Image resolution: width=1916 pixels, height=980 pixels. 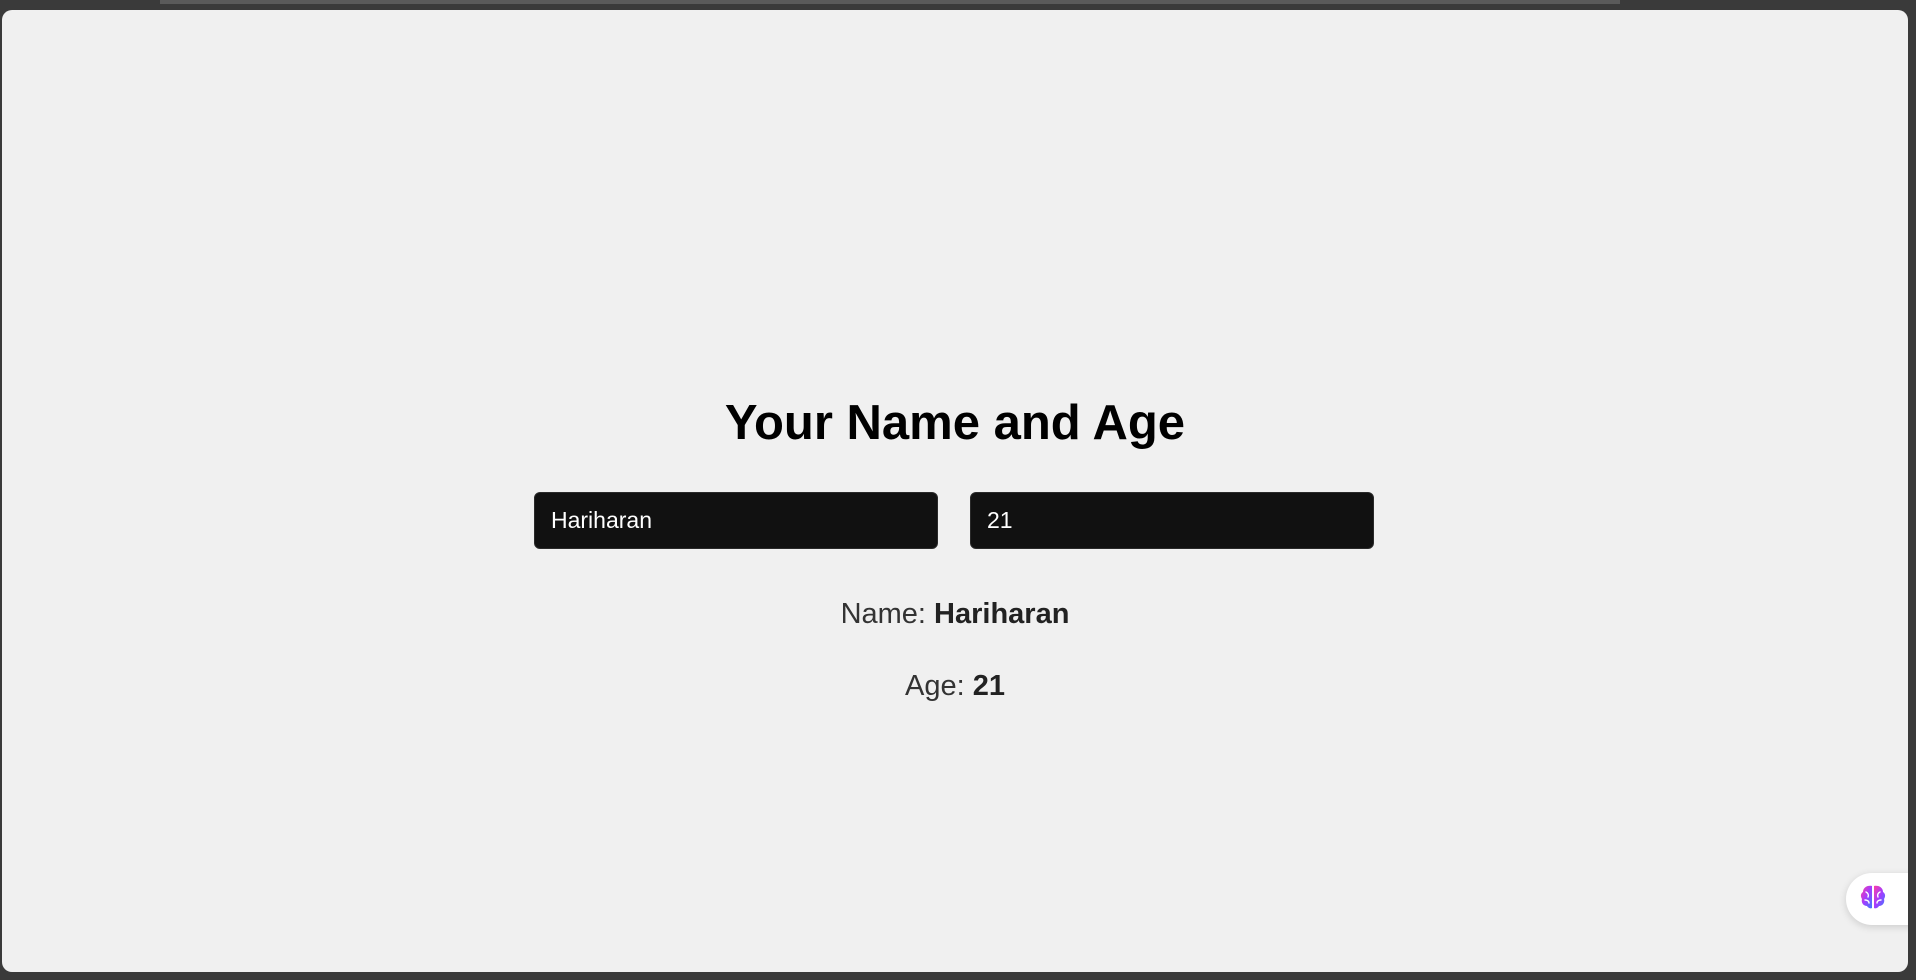 I want to click on browser-top-strip, so click(x=890, y=2).